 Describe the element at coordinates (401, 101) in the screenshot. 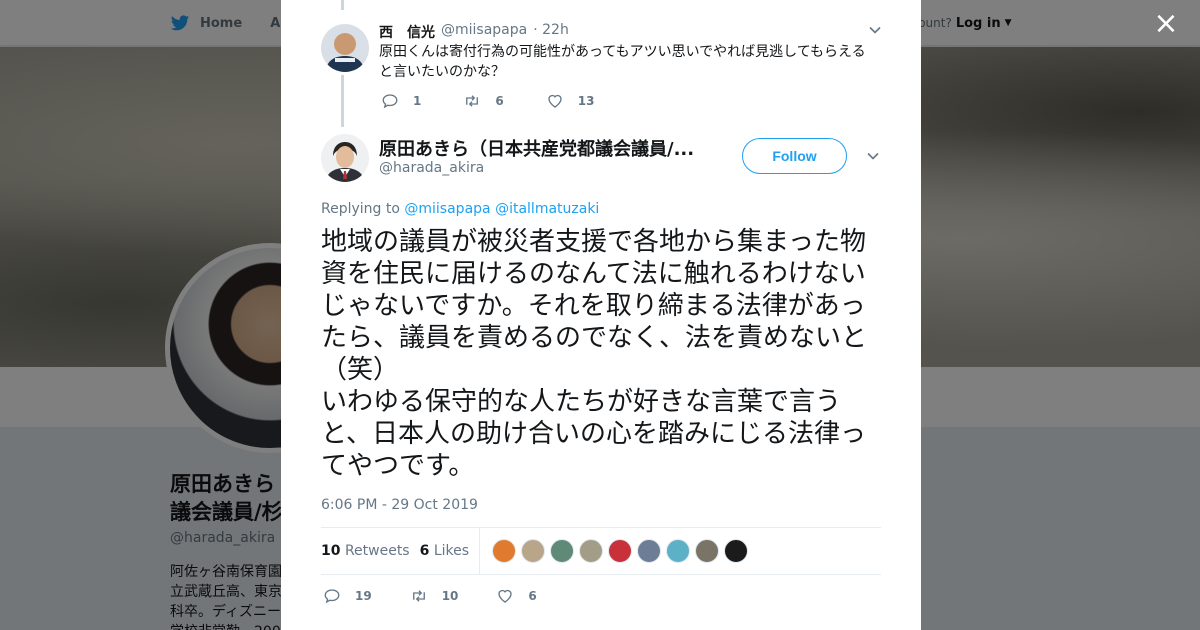

I see `reply-button: 1` at that location.